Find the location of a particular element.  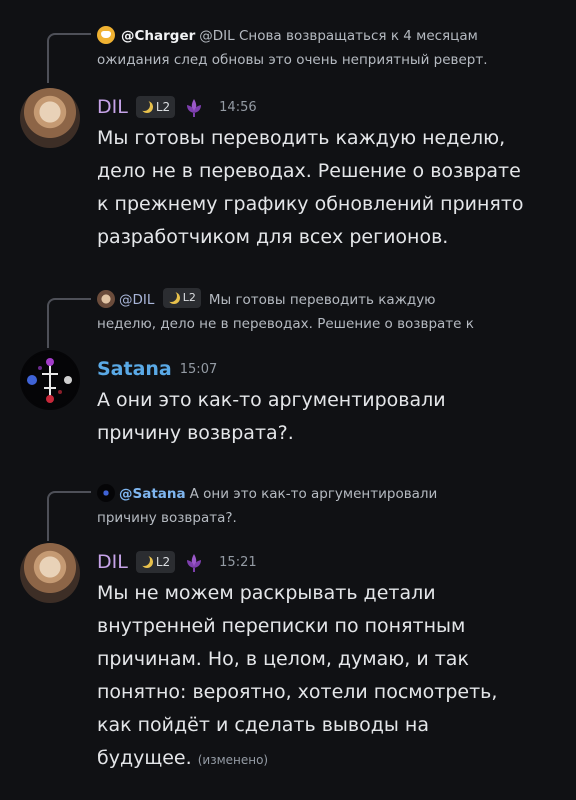

message-line: дело не в переводах. Решение о возврате is located at coordinates (309, 171).